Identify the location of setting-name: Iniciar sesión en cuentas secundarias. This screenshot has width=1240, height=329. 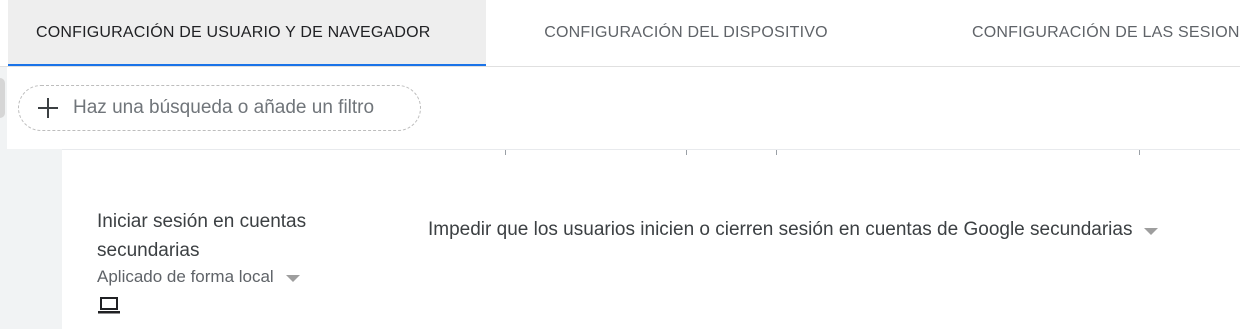
(202, 236).